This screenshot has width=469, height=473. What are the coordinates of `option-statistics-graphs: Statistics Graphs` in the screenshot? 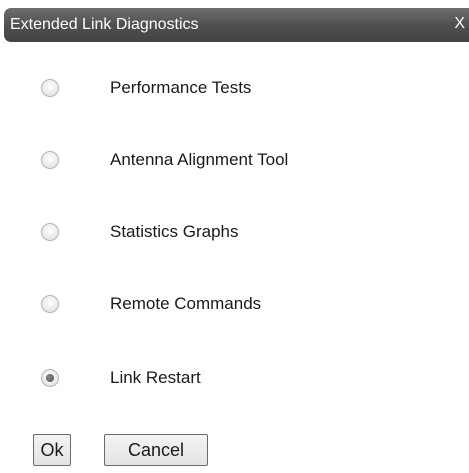 It's located at (234, 232).